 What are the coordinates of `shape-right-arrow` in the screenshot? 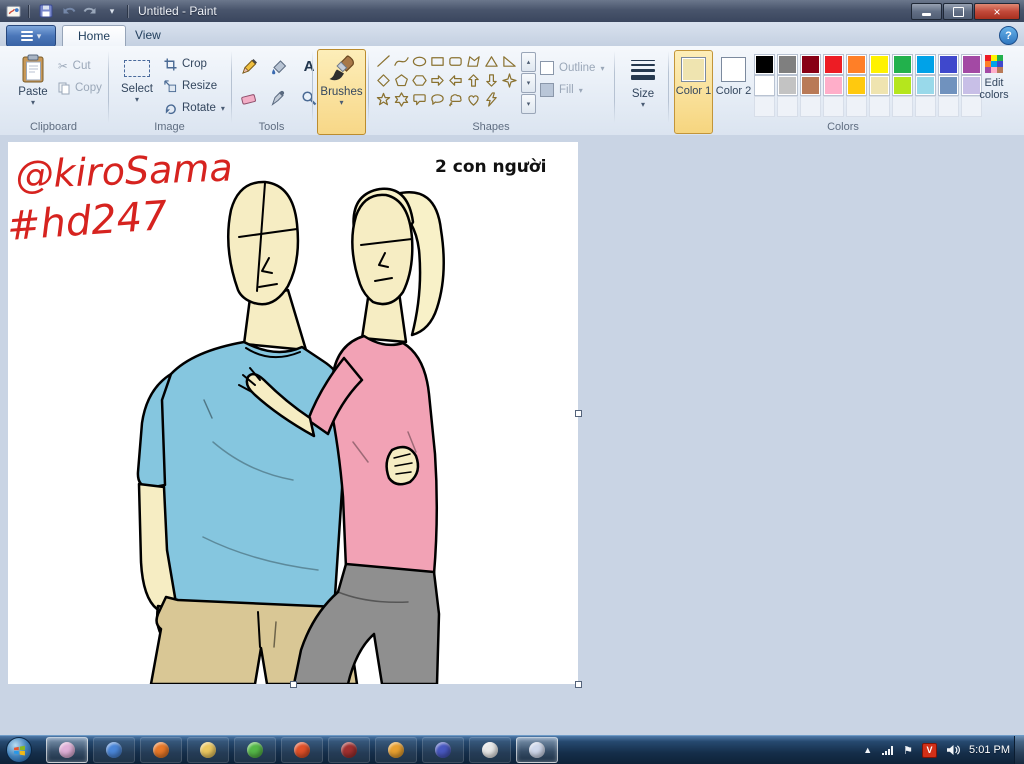 It's located at (437, 80).